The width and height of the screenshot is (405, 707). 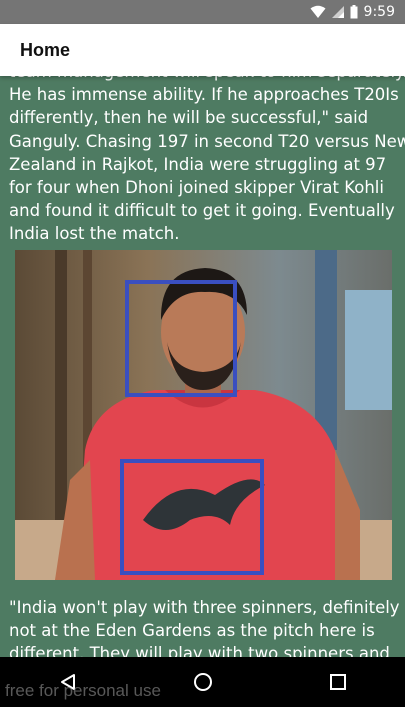 What do you see at coordinates (337, 12) in the screenshot?
I see `signal-icon` at bounding box center [337, 12].